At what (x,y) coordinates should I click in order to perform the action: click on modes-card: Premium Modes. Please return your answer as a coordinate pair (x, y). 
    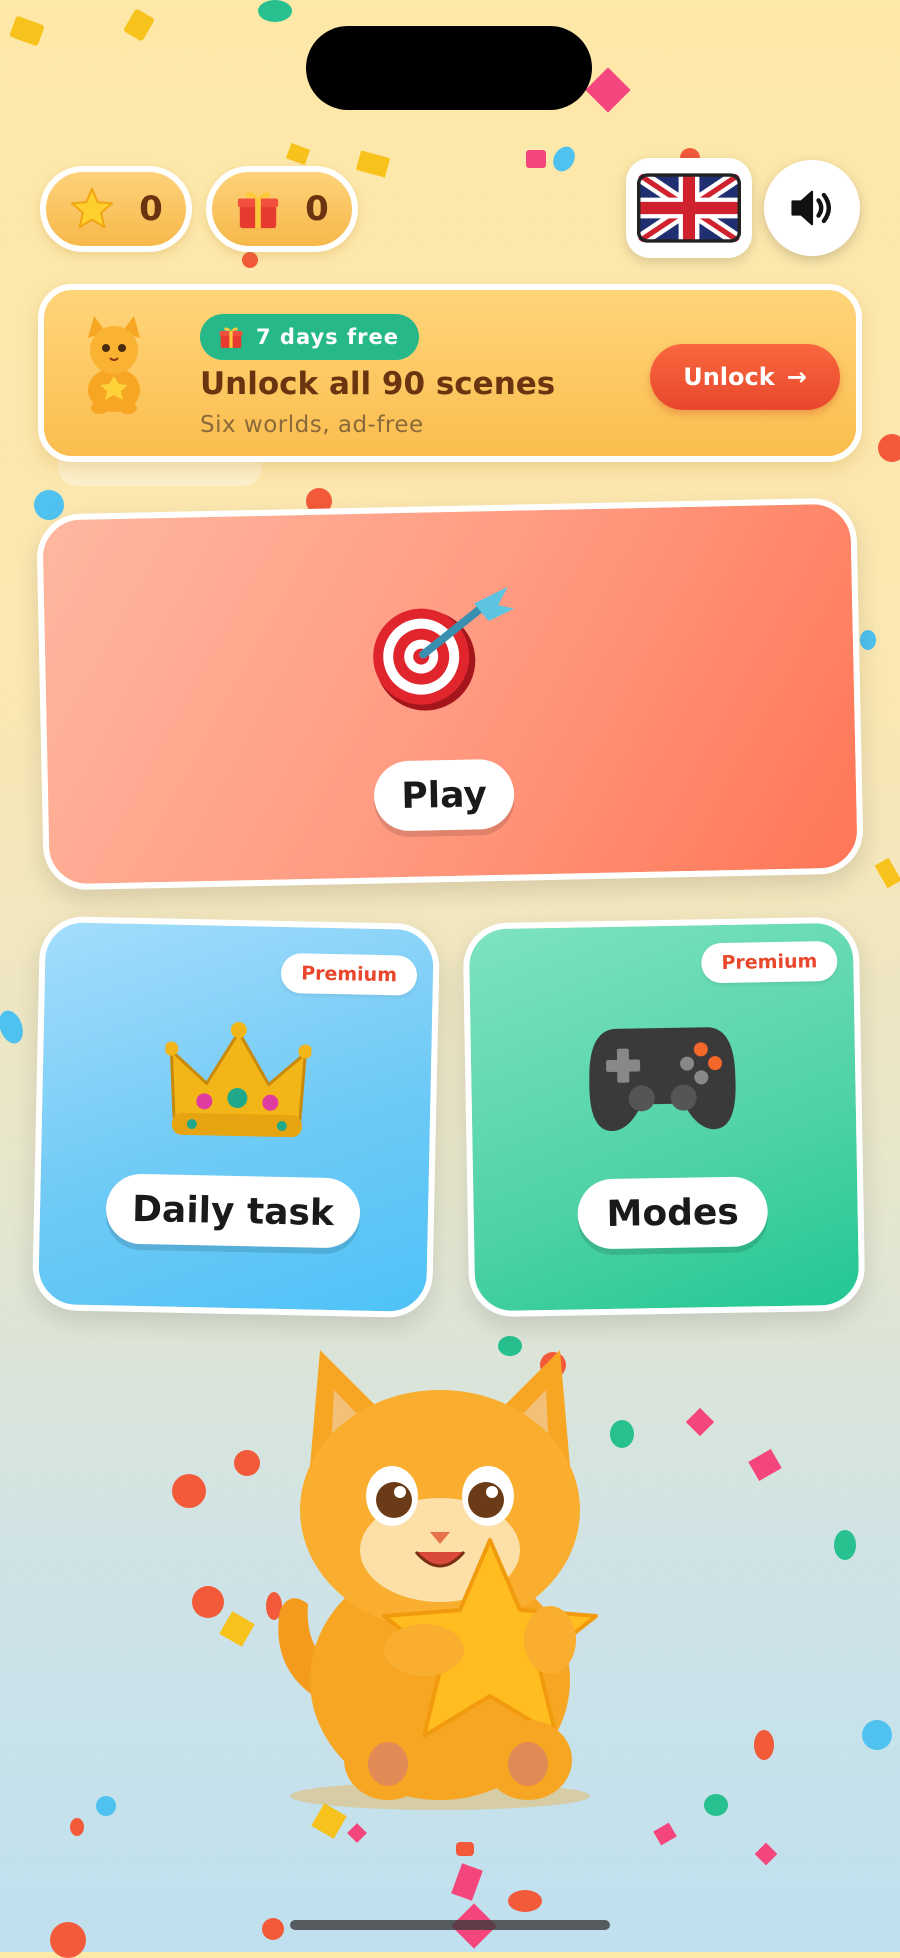
    Looking at the image, I should click on (664, 1117).